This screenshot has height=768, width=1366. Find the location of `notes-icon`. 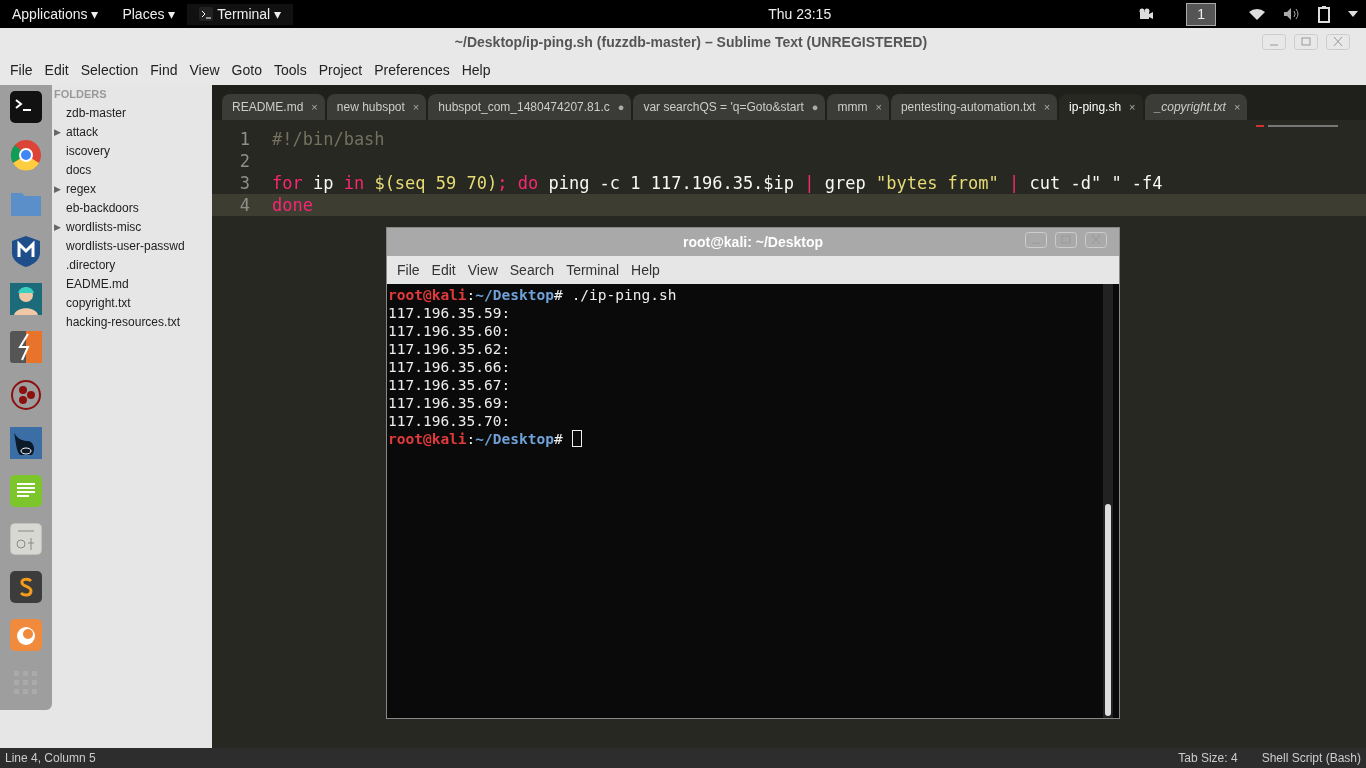

notes-icon is located at coordinates (26, 491).